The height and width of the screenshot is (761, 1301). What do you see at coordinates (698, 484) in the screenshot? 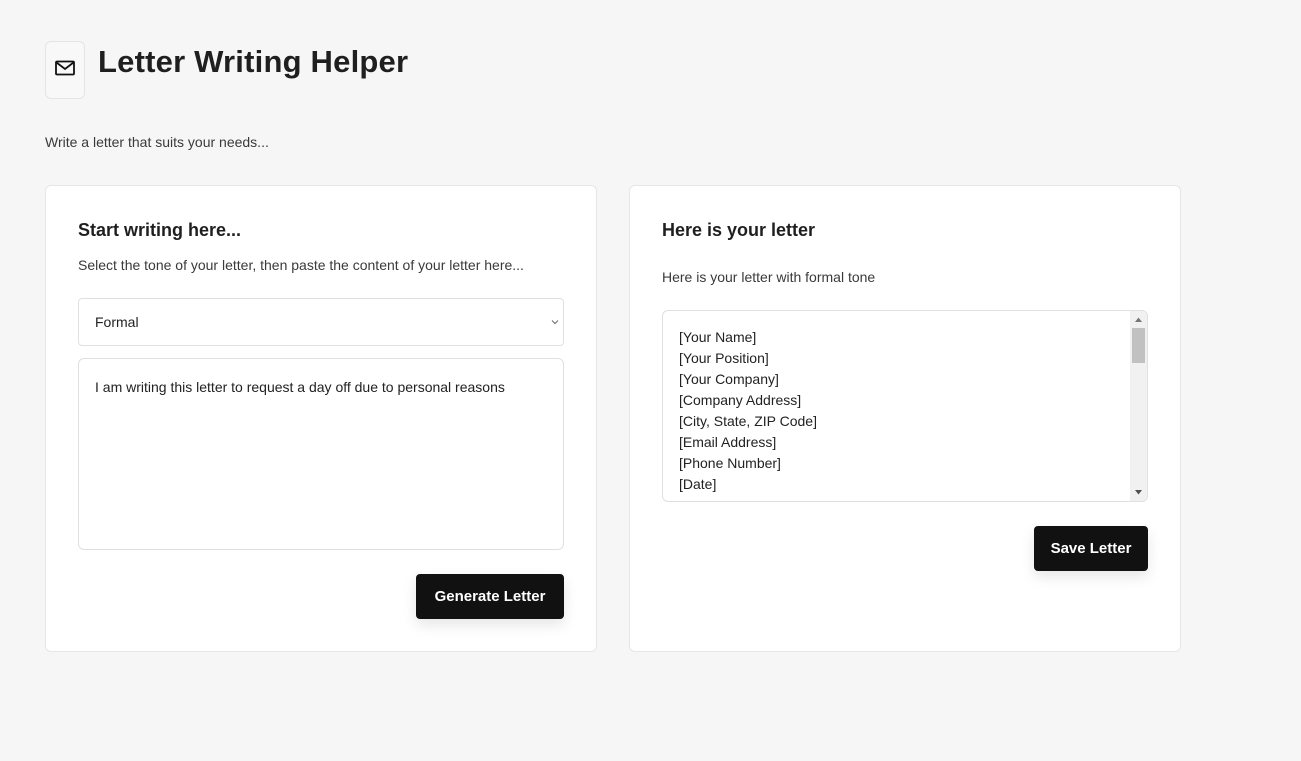
I see `letter-line: [Date]` at bounding box center [698, 484].